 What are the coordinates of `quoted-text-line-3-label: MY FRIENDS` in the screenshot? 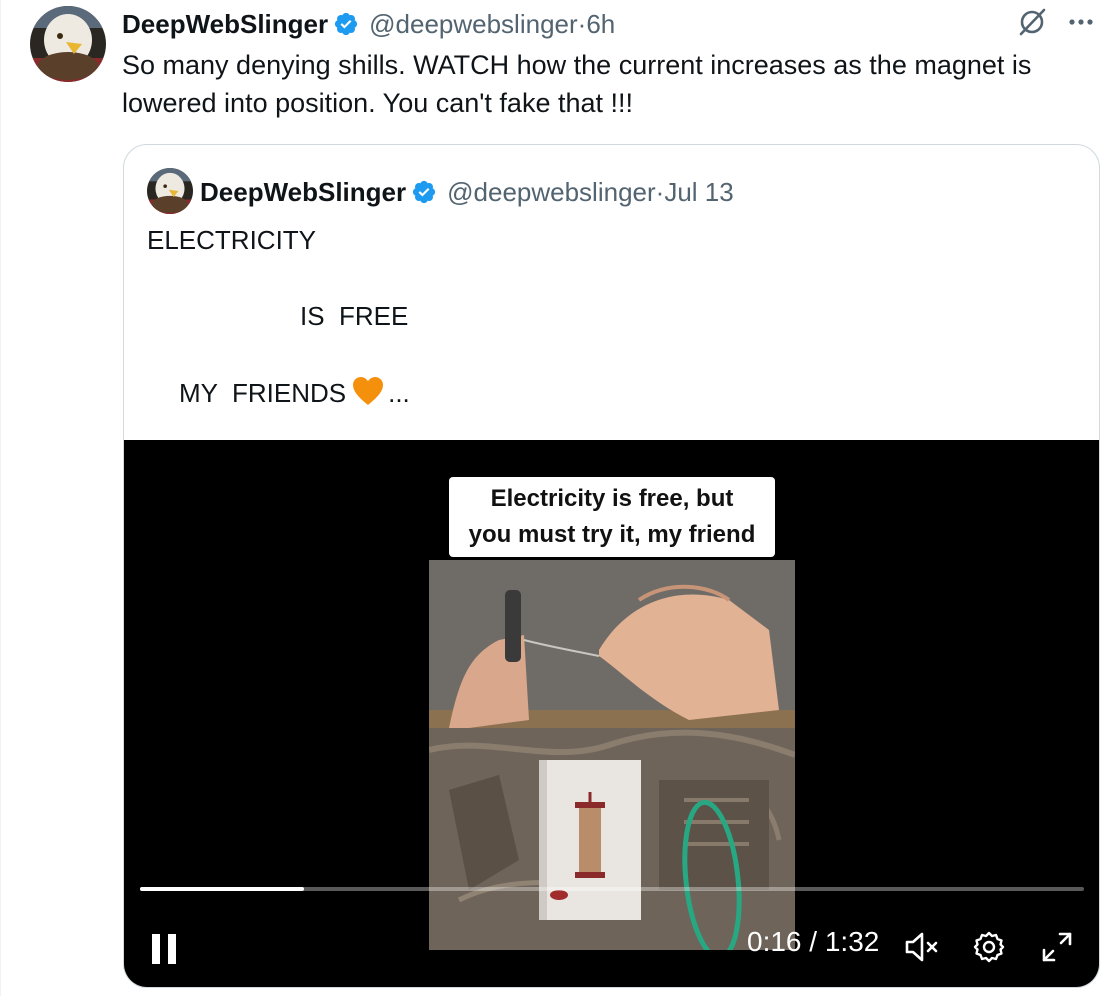 It's located at (263, 393).